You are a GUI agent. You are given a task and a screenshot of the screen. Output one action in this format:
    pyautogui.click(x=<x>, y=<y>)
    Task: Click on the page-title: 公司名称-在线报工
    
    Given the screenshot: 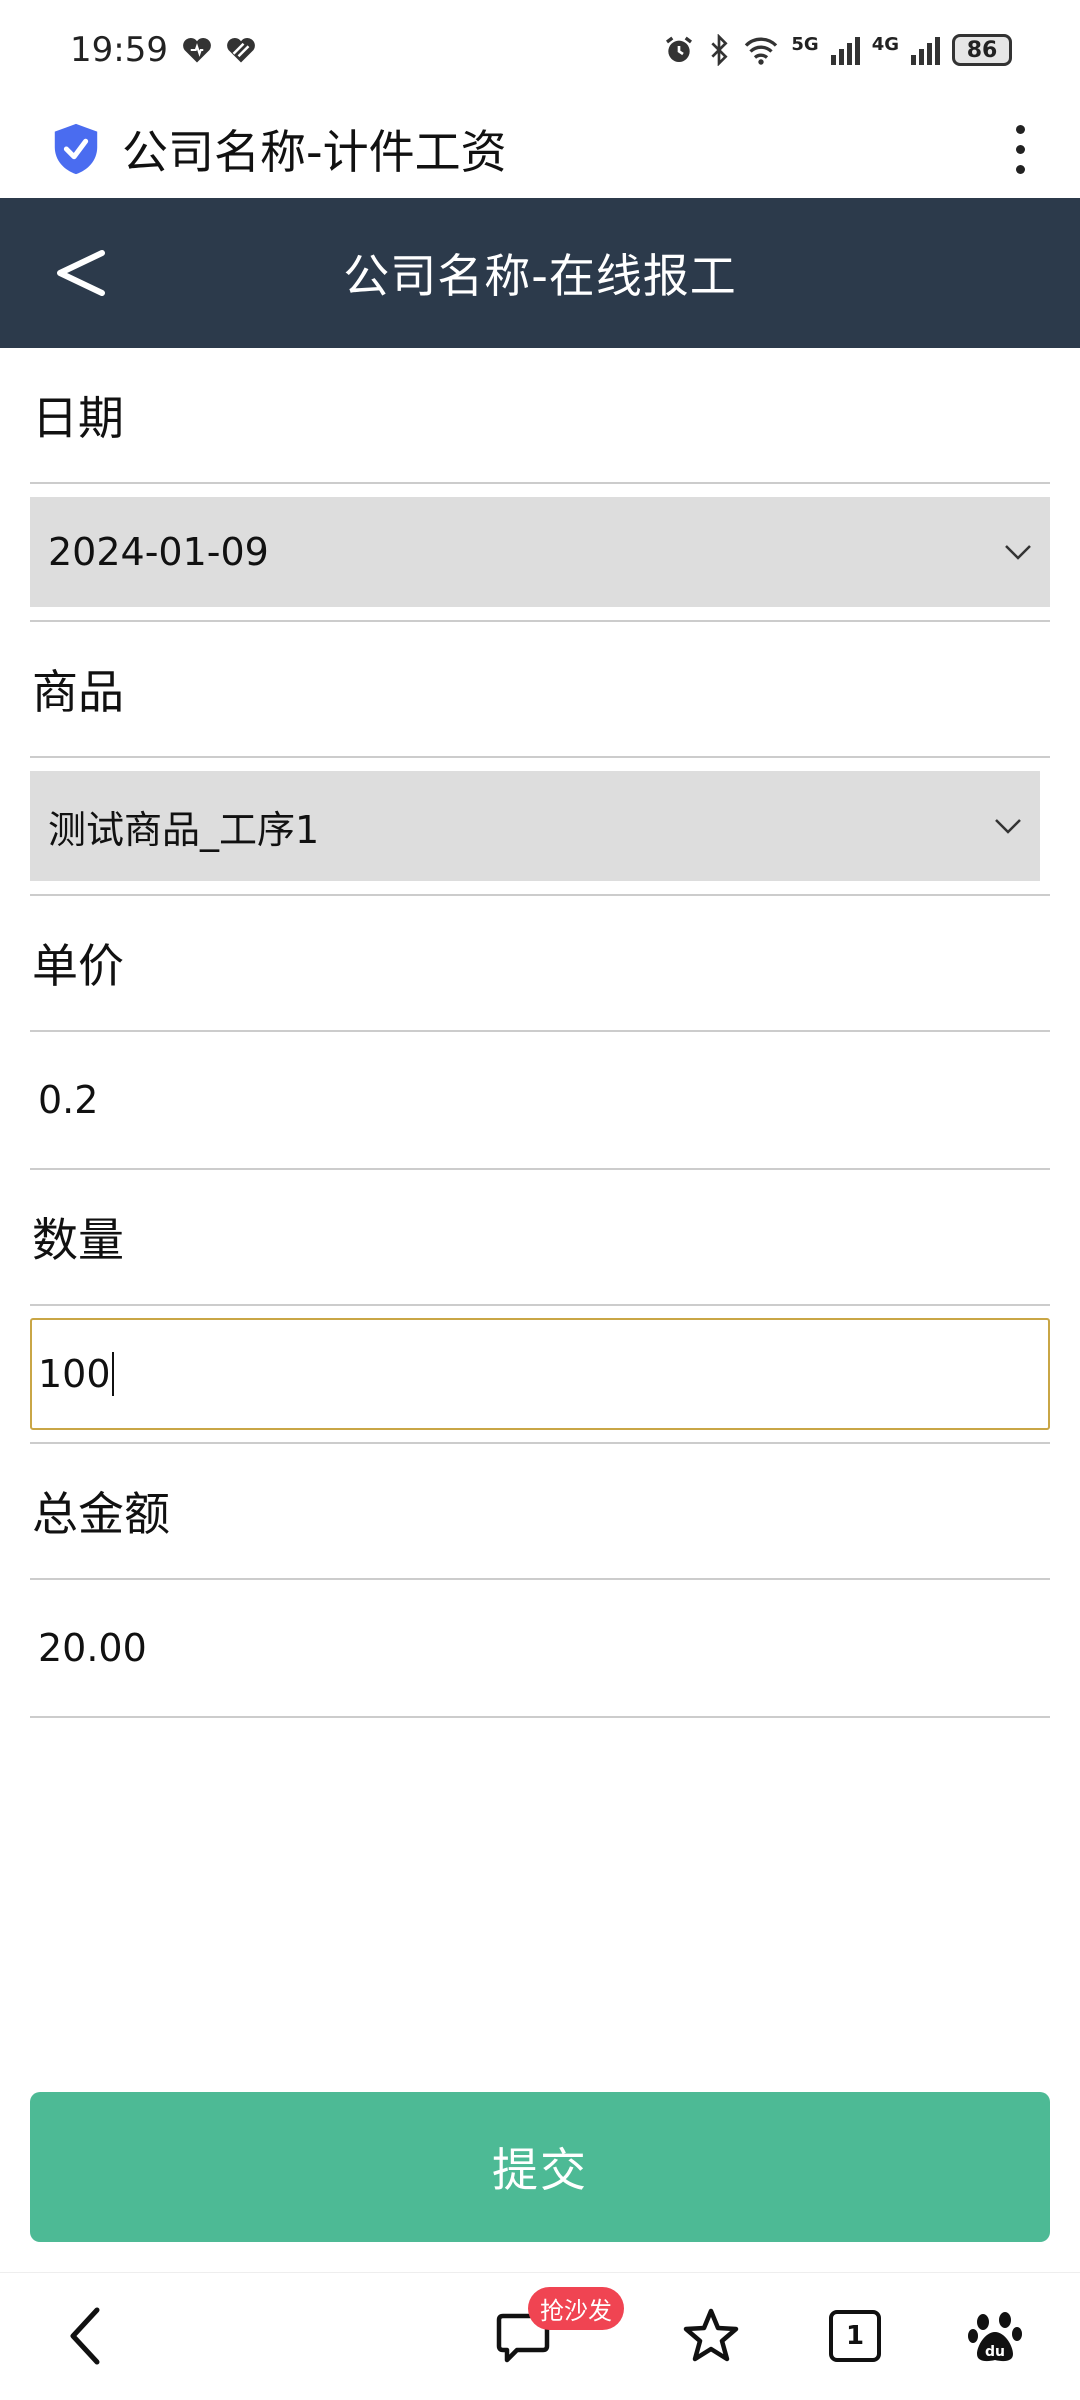 What is the action you would take?
    pyautogui.click(x=540, y=276)
    